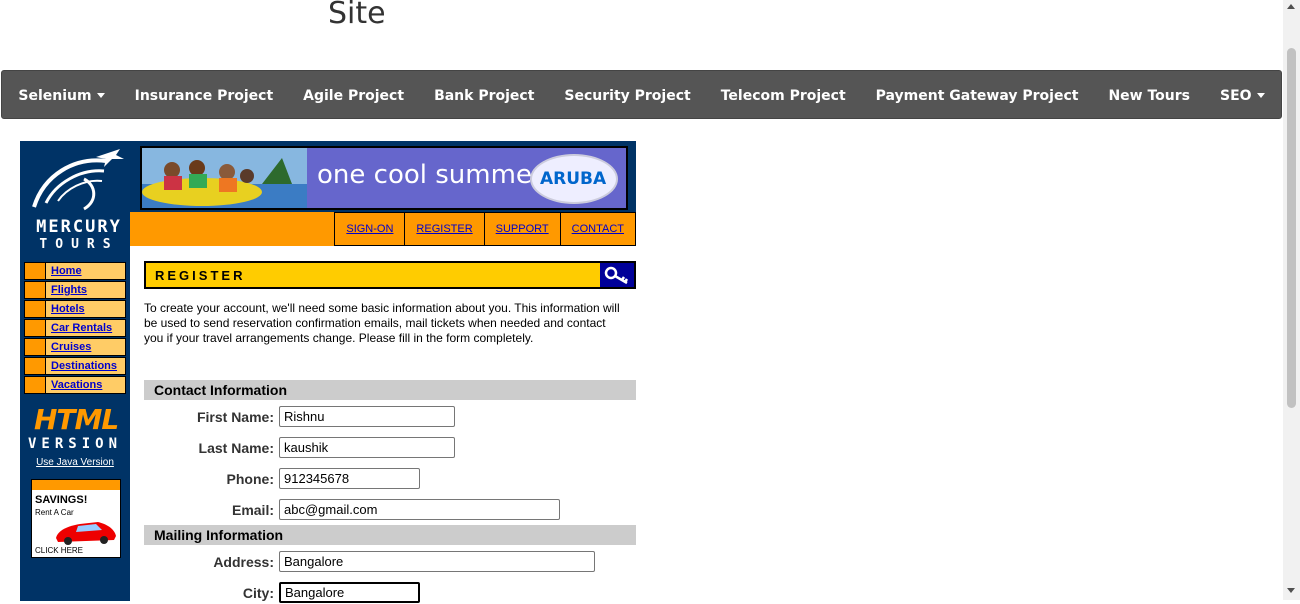 The height and width of the screenshot is (604, 1300). Describe the element at coordinates (349, 478) in the screenshot. I see `phone-field` at that location.